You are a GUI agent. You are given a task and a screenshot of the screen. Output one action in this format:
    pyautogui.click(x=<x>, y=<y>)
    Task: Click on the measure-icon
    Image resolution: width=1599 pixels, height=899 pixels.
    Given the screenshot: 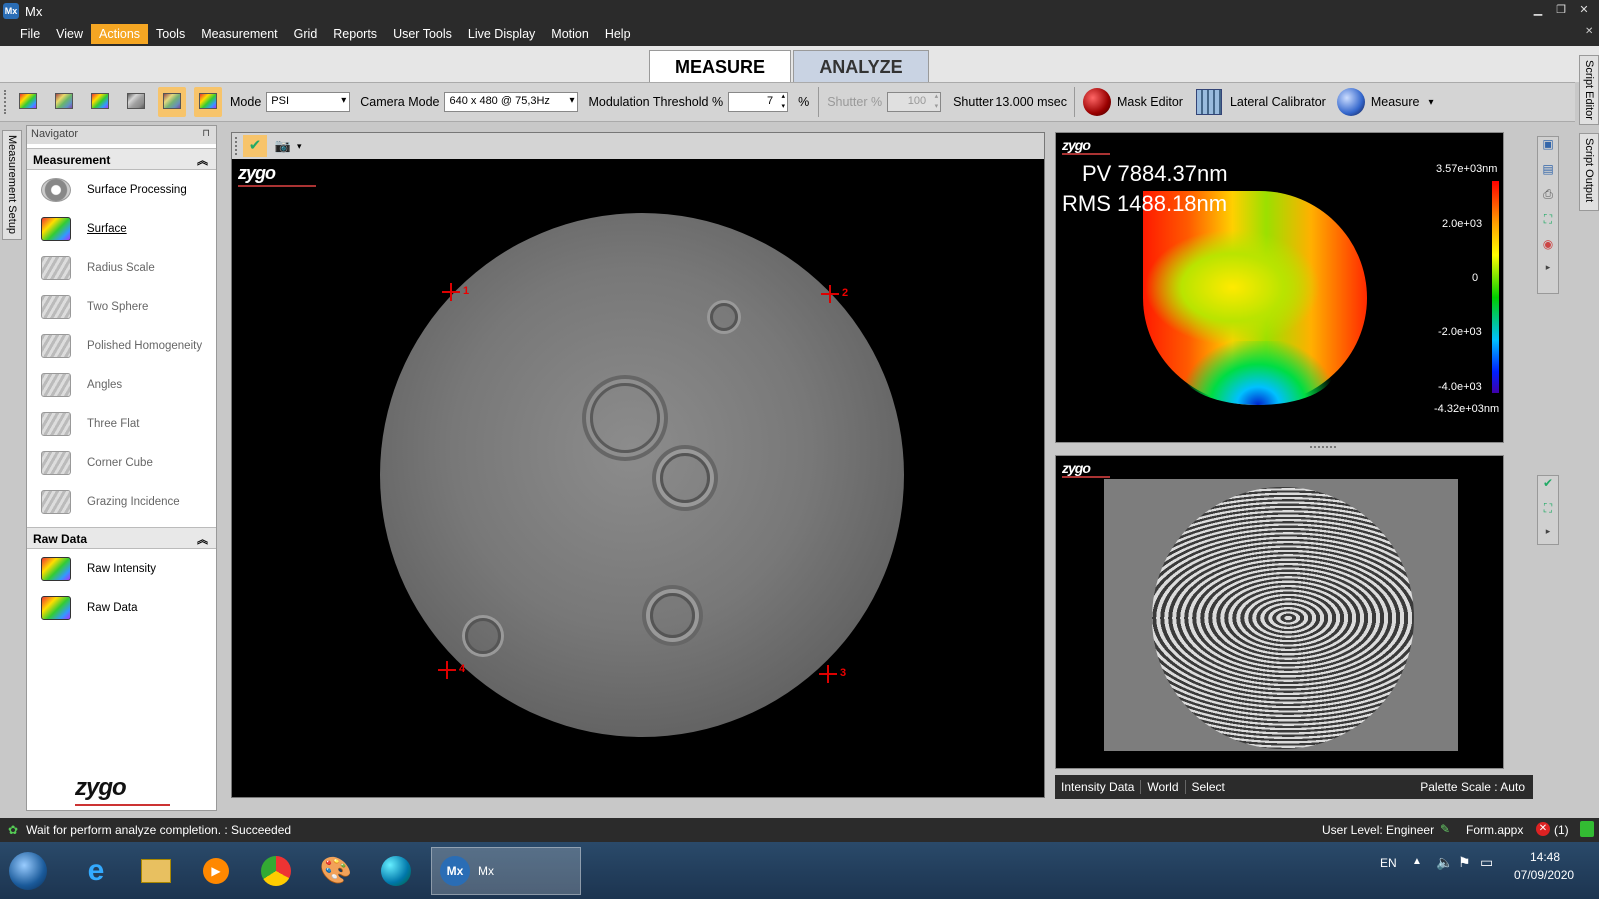 What is the action you would take?
    pyautogui.click(x=1350, y=102)
    